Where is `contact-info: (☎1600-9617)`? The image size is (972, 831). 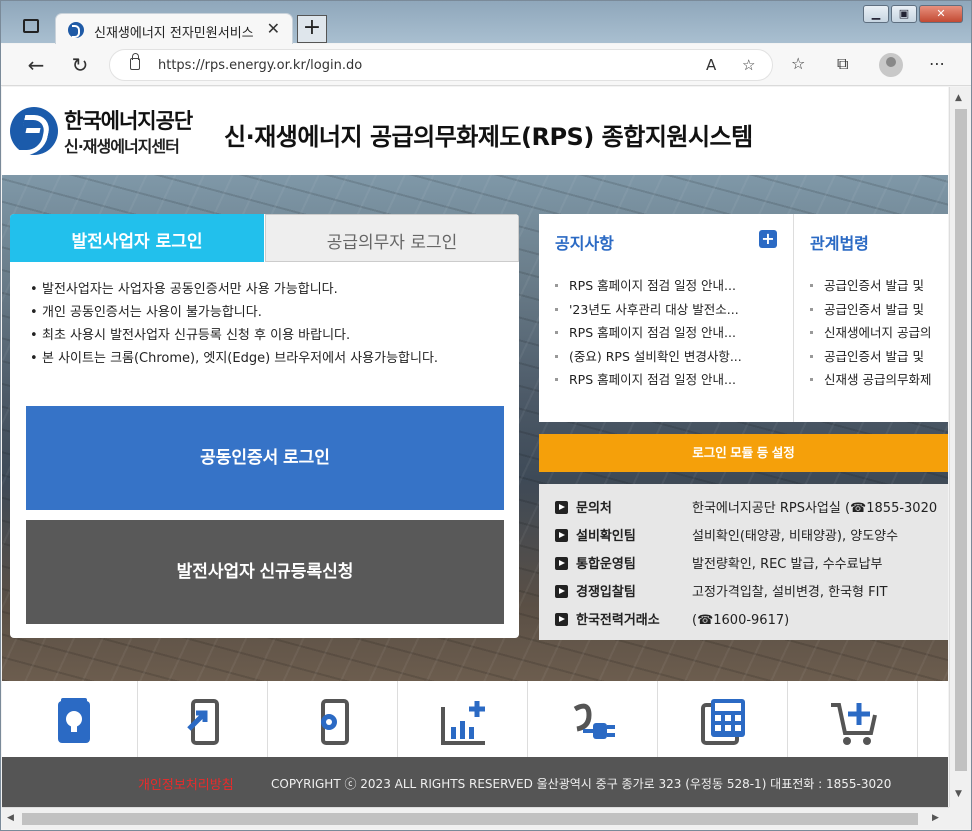 contact-info: (☎1600-9617) is located at coordinates (741, 620).